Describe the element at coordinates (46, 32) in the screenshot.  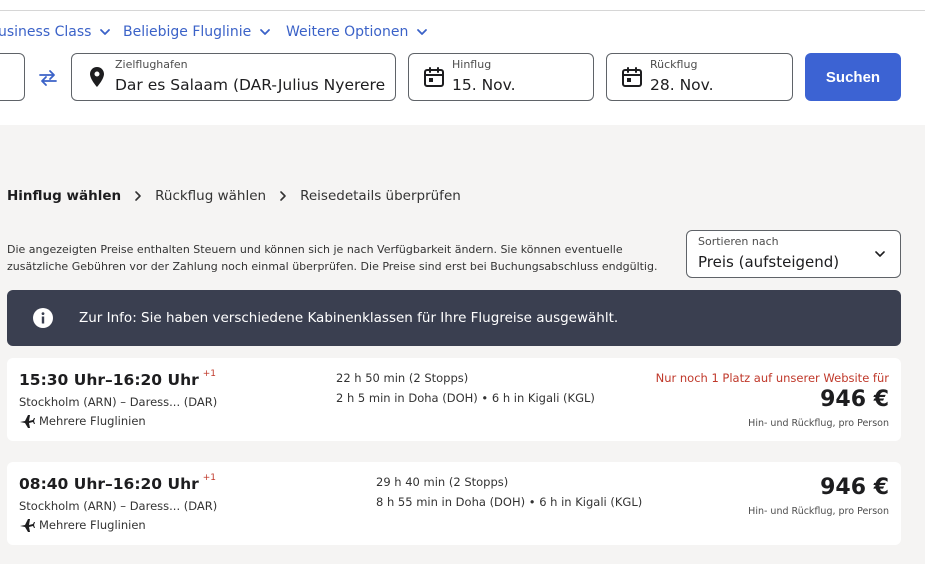
I see `cabin-class-label: usiness Class` at that location.